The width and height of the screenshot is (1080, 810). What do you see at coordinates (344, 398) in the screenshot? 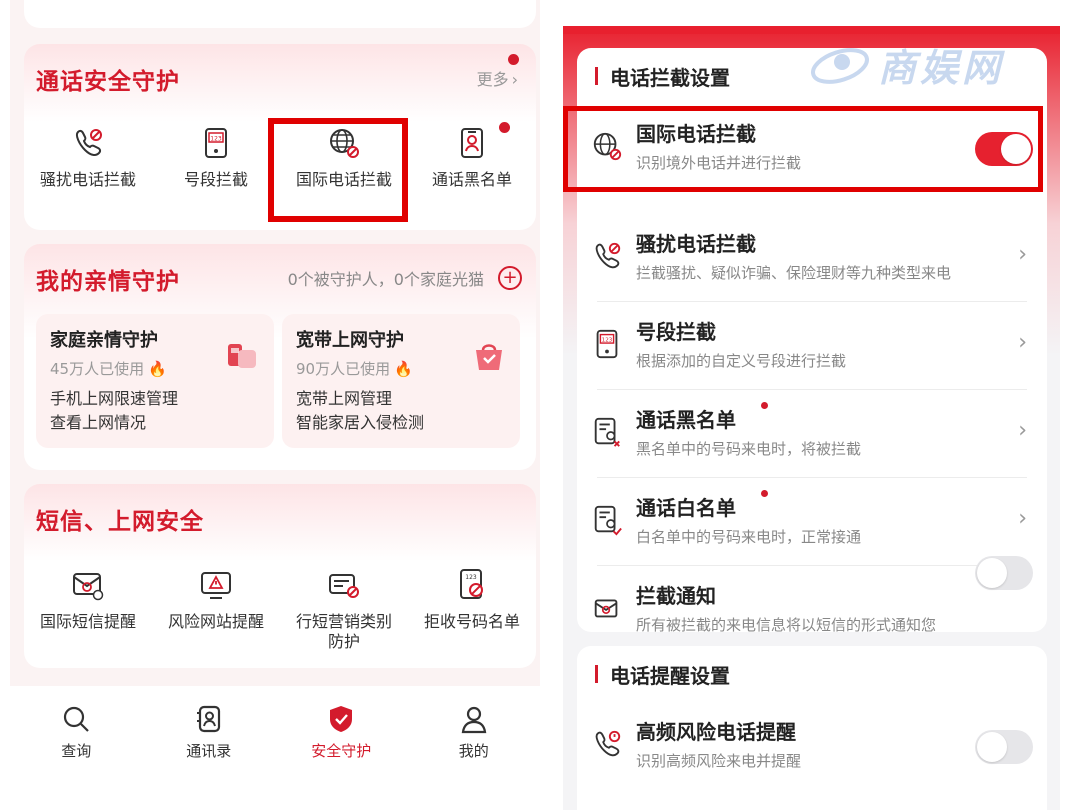
I see `desc-line: 宽带上网管理` at bounding box center [344, 398].